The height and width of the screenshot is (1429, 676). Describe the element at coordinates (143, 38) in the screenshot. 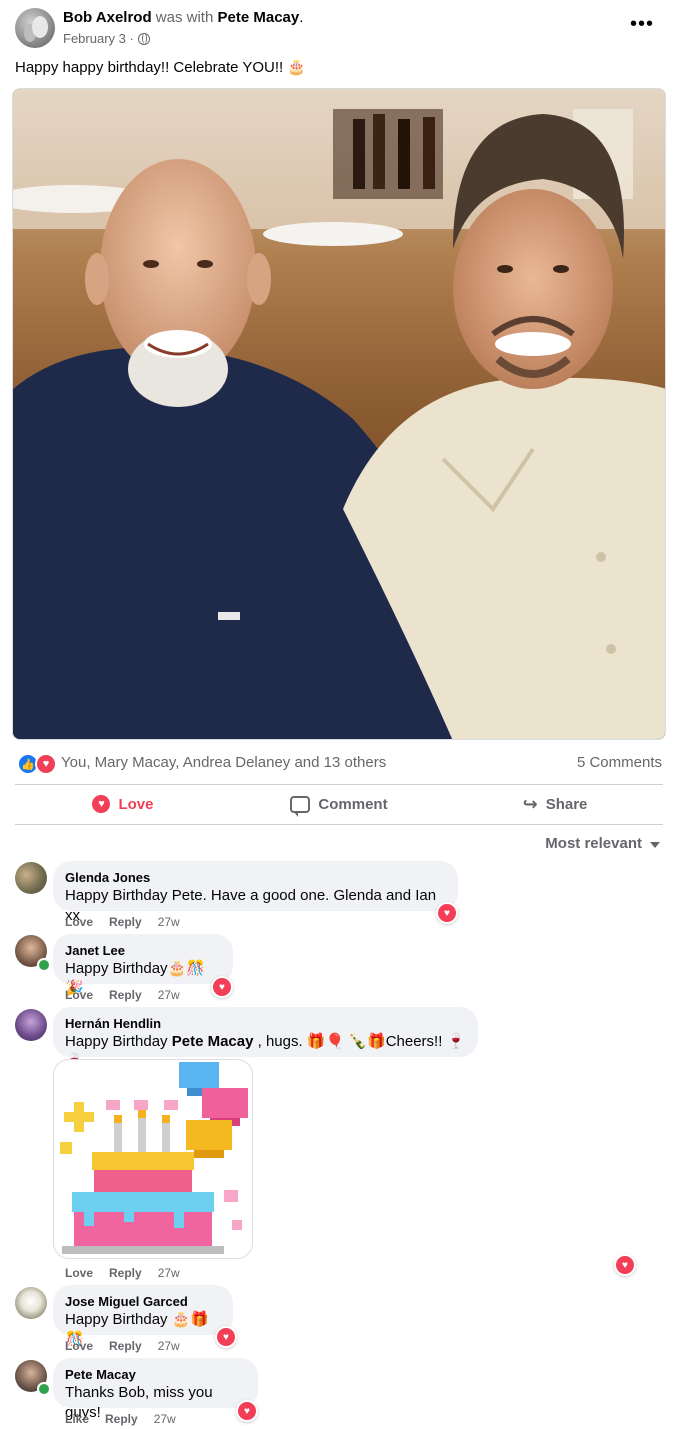

I see `globe-icon` at that location.